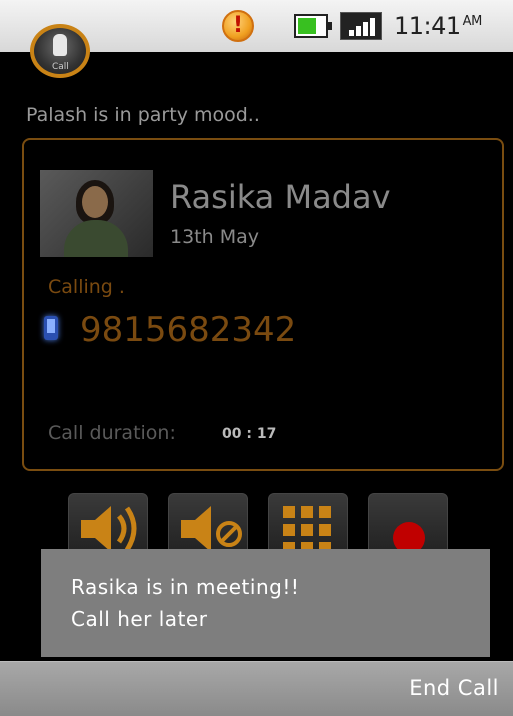 Image resolution: width=513 pixels, height=716 pixels. What do you see at coordinates (409, 538) in the screenshot?
I see `record-icon` at bounding box center [409, 538].